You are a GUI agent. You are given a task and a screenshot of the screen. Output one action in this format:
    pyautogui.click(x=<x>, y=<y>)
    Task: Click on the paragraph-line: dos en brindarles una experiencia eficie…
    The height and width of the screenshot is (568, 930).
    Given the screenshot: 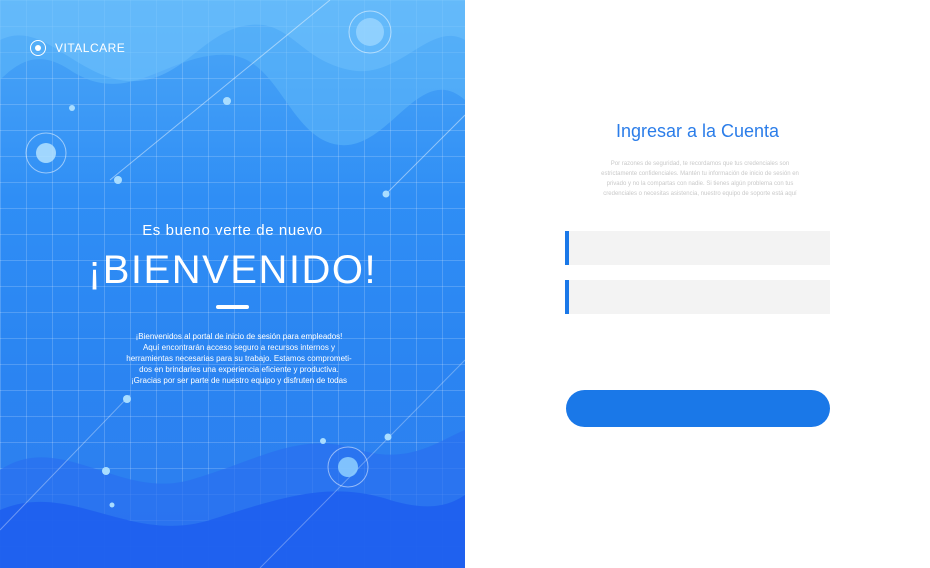 What is the action you would take?
    pyautogui.click(x=239, y=369)
    